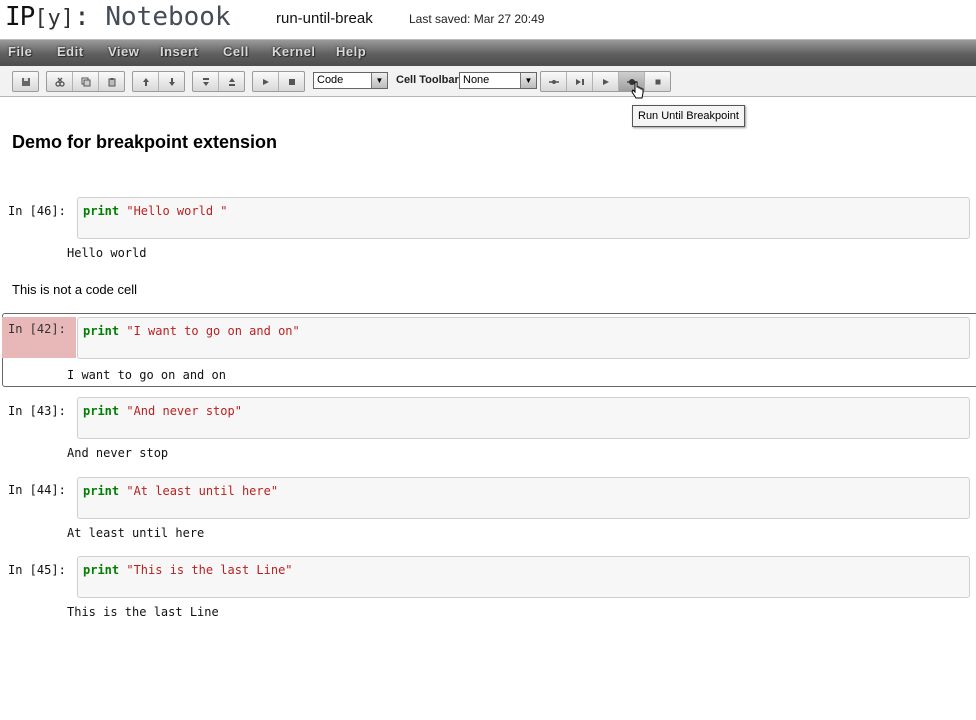  I want to click on menu-view: View, so click(123, 51).